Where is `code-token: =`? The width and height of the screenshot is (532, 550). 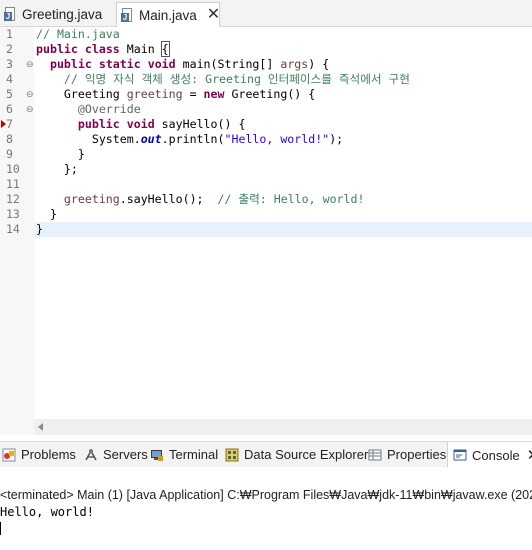 code-token: = is located at coordinates (193, 94).